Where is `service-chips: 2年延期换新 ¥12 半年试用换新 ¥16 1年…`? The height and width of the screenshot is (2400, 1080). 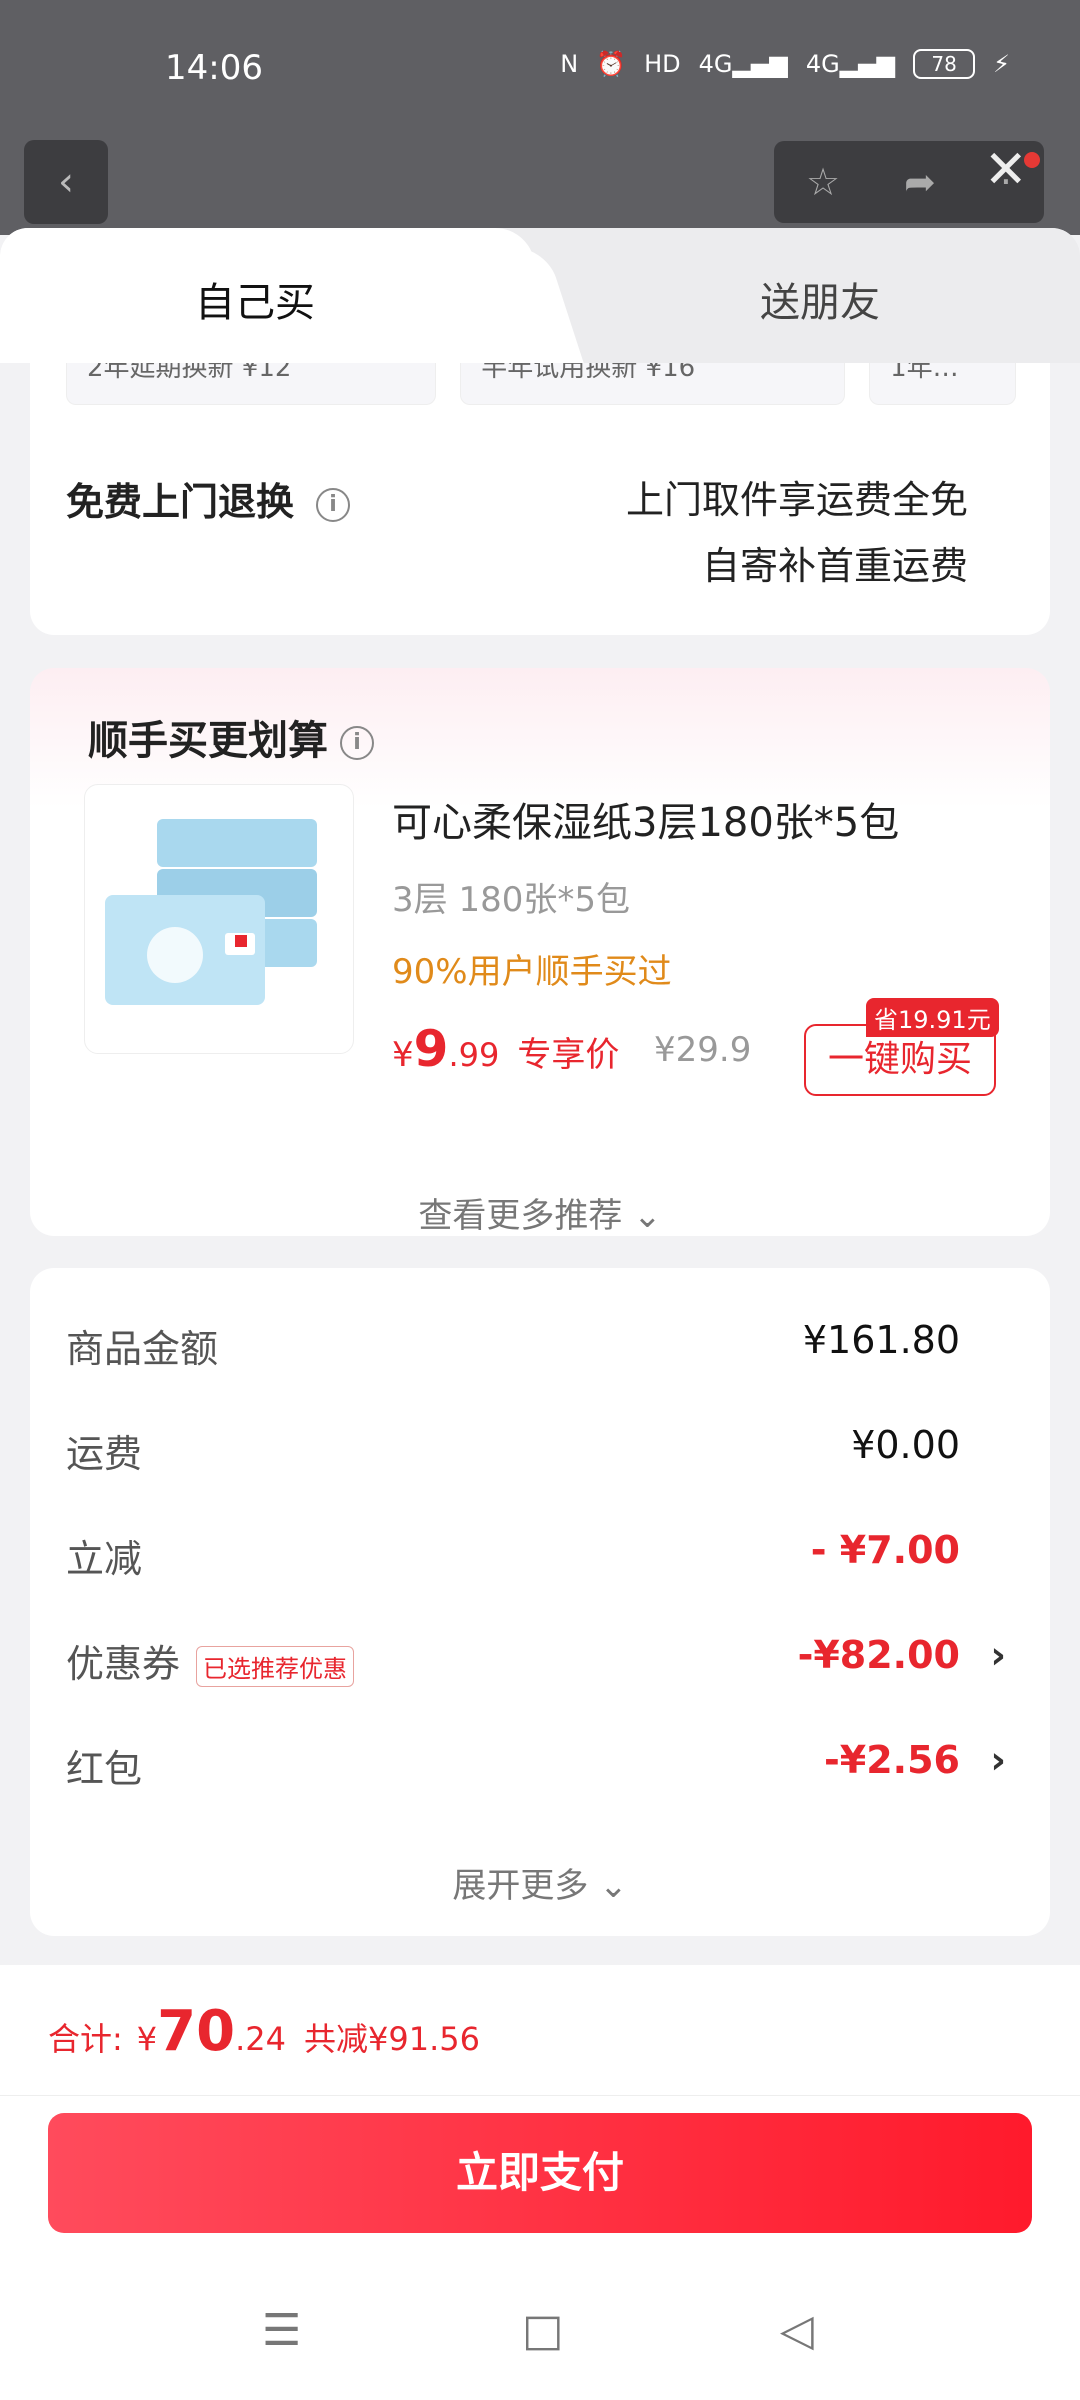
service-chips: 2年延期换新 ¥12 半年试用换新 ¥16 1年… is located at coordinates (541, 384).